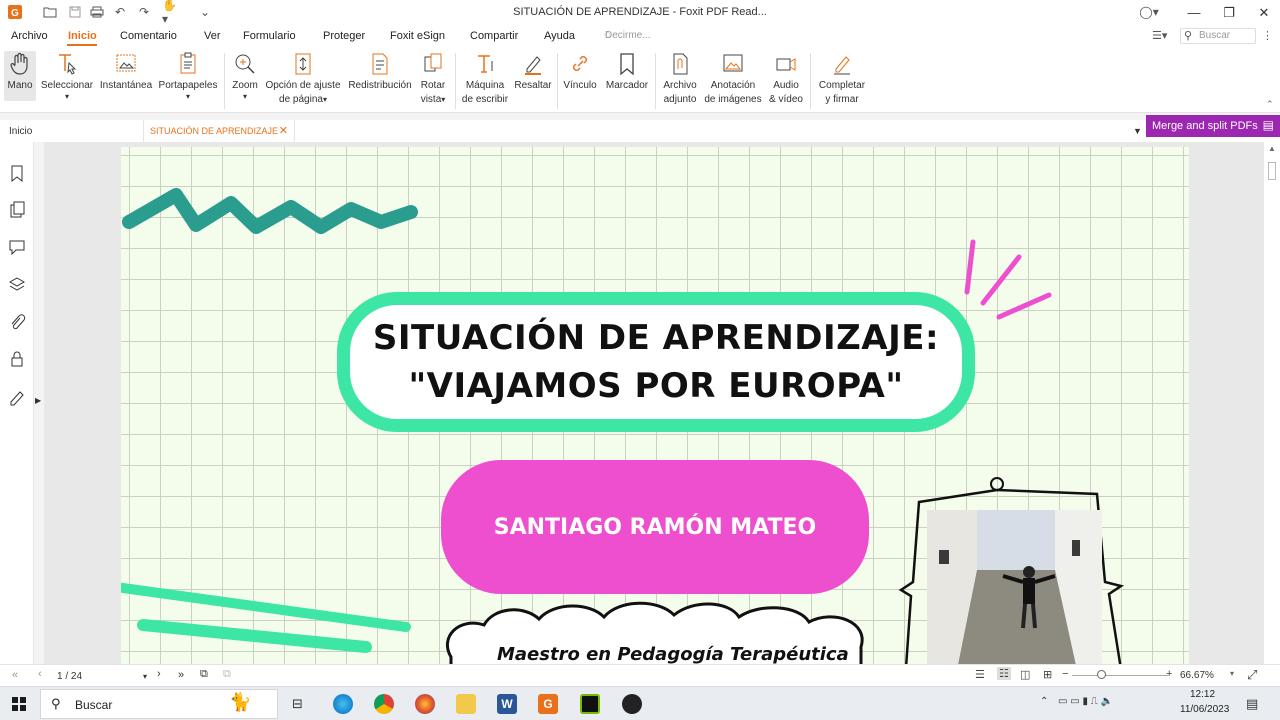 This screenshot has width=1280, height=720. What do you see at coordinates (283, 130) in the screenshot?
I see `close-tab-icon: ✕` at bounding box center [283, 130].